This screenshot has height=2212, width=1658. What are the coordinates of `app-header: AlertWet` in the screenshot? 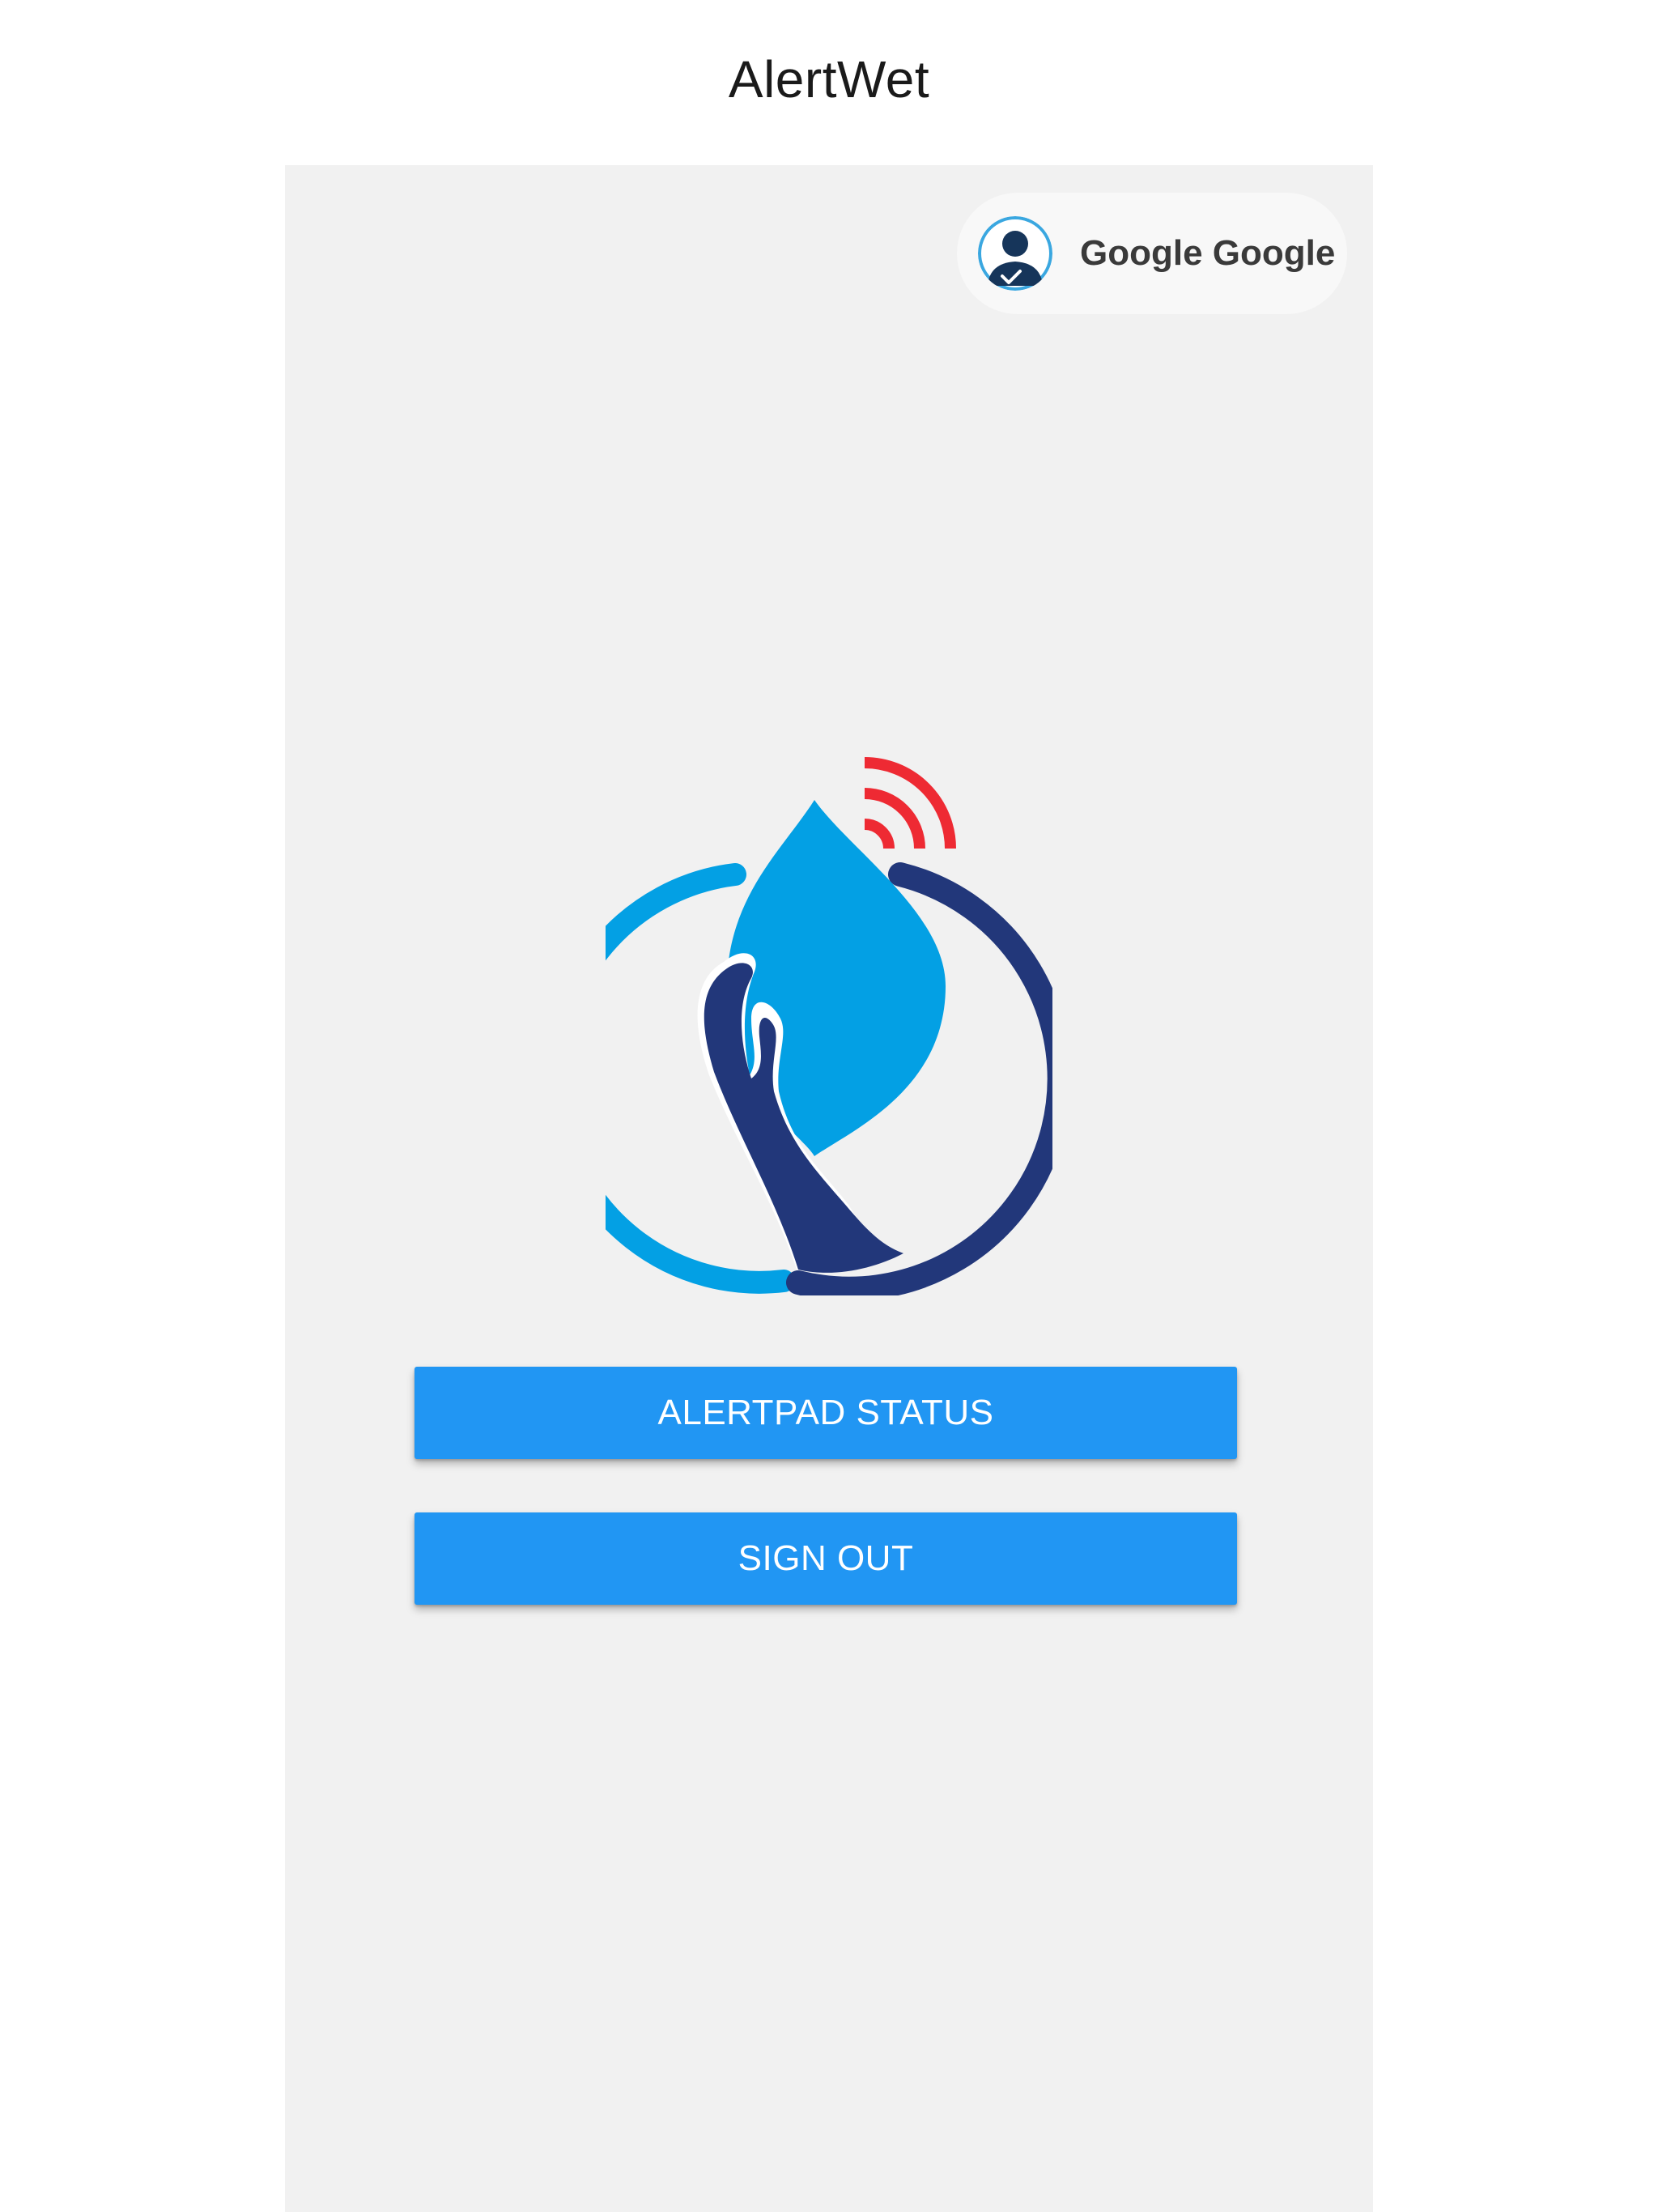 It's located at (829, 83).